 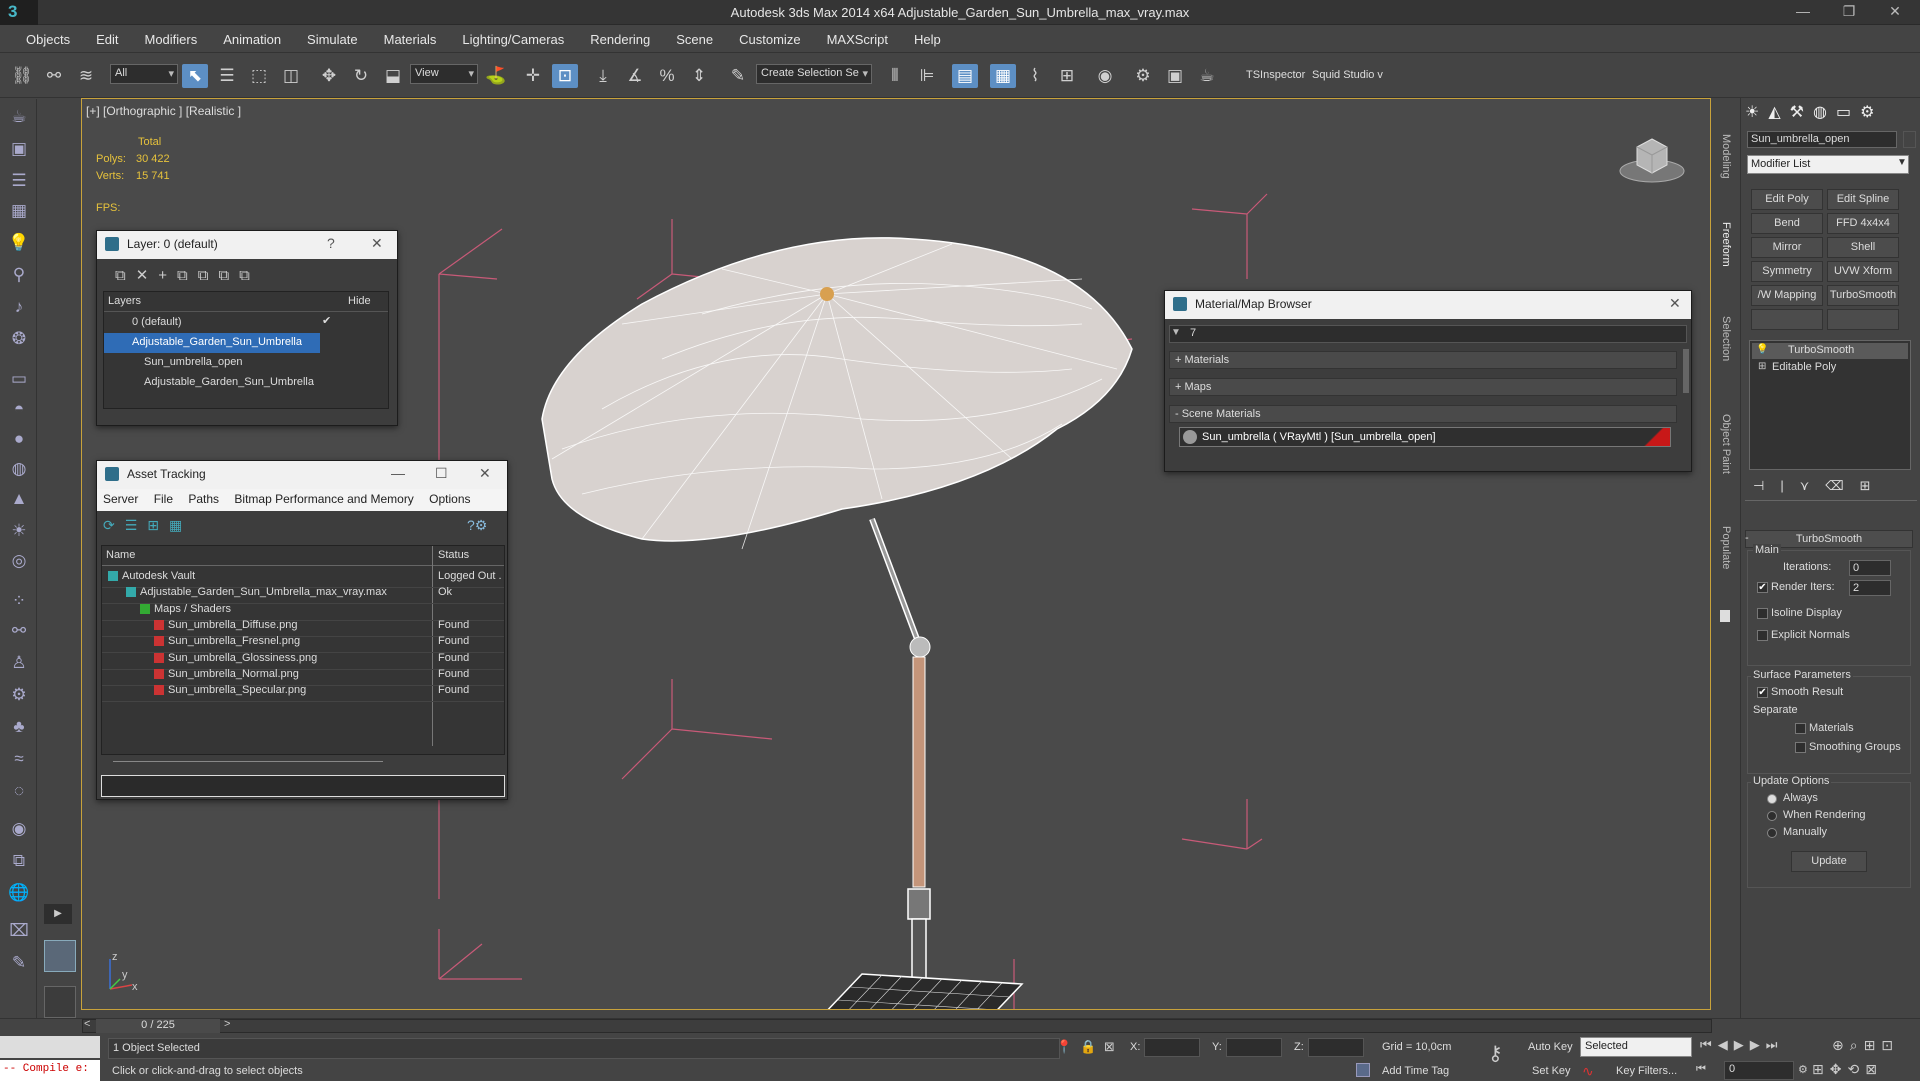 What do you see at coordinates (1762, 692) in the screenshot?
I see `smooth-result-checkbox: ✔` at bounding box center [1762, 692].